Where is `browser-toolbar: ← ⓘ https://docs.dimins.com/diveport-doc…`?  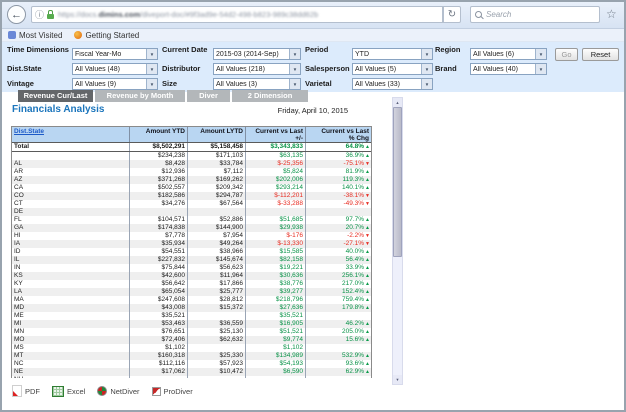
browser-toolbar: ← ⓘ https://docs.dimins.com/diveport-doc… is located at coordinates (313, 15).